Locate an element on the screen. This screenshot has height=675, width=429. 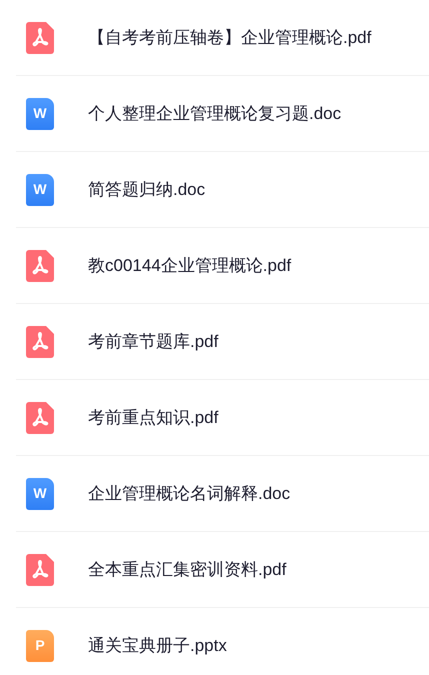
file-name: 简答题归纳.doc is located at coordinates (147, 189).